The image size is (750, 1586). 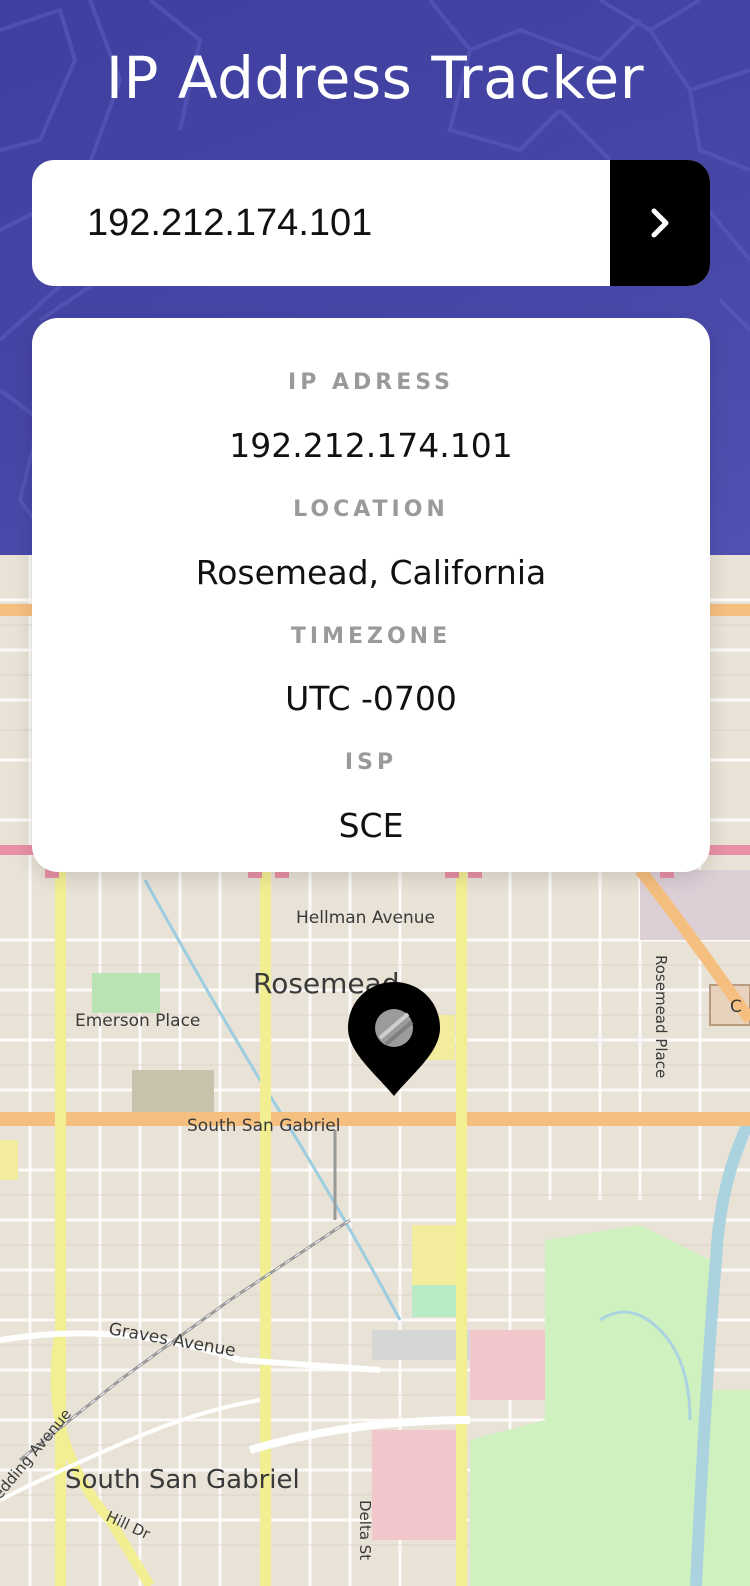 What do you see at coordinates (371, 445) in the screenshot?
I see `ip-address-value: 192.212.174.101` at bounding box center [371, 445].